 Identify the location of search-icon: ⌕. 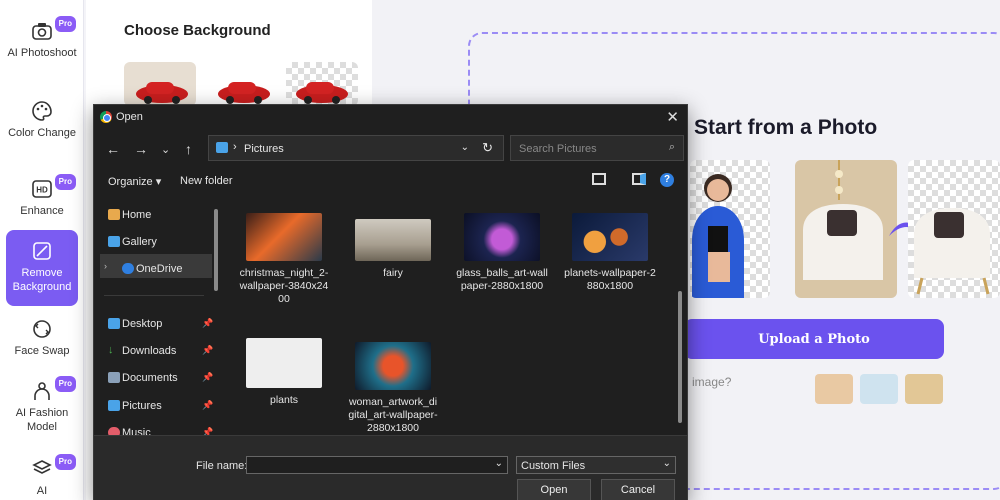
(671, 147).